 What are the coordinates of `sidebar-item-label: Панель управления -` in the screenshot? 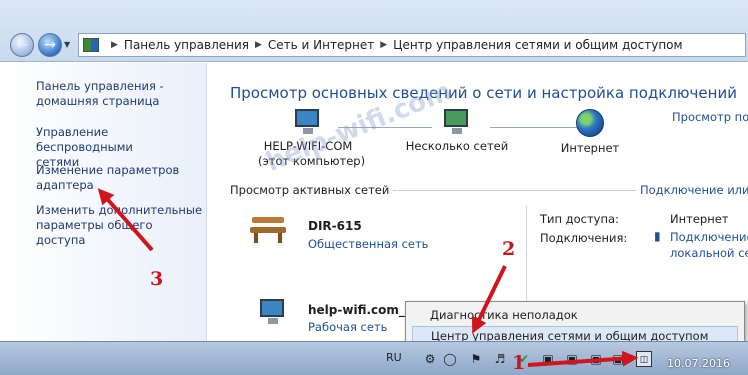 It's located at (100, 86).